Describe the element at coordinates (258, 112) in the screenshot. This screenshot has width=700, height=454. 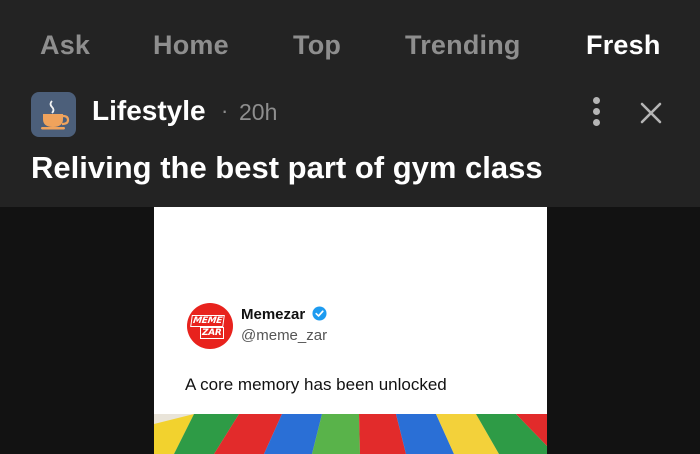
I see `post-time: 20h` at that location.